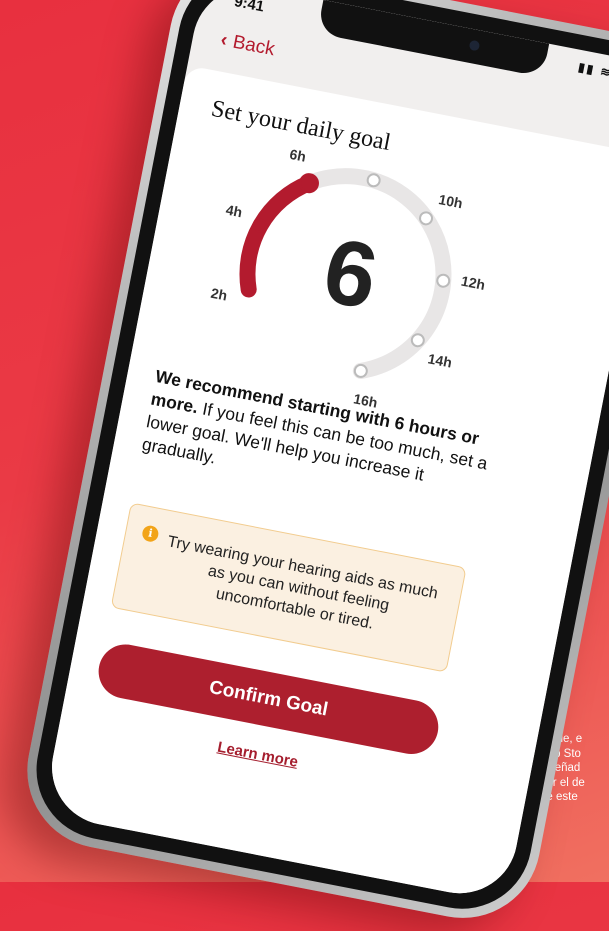 The width and height of the screenshot is (609, 931). Describe the element at coordinates (587, 68) in the screenshot. I see `signal-icon: ▮▮` at that location.